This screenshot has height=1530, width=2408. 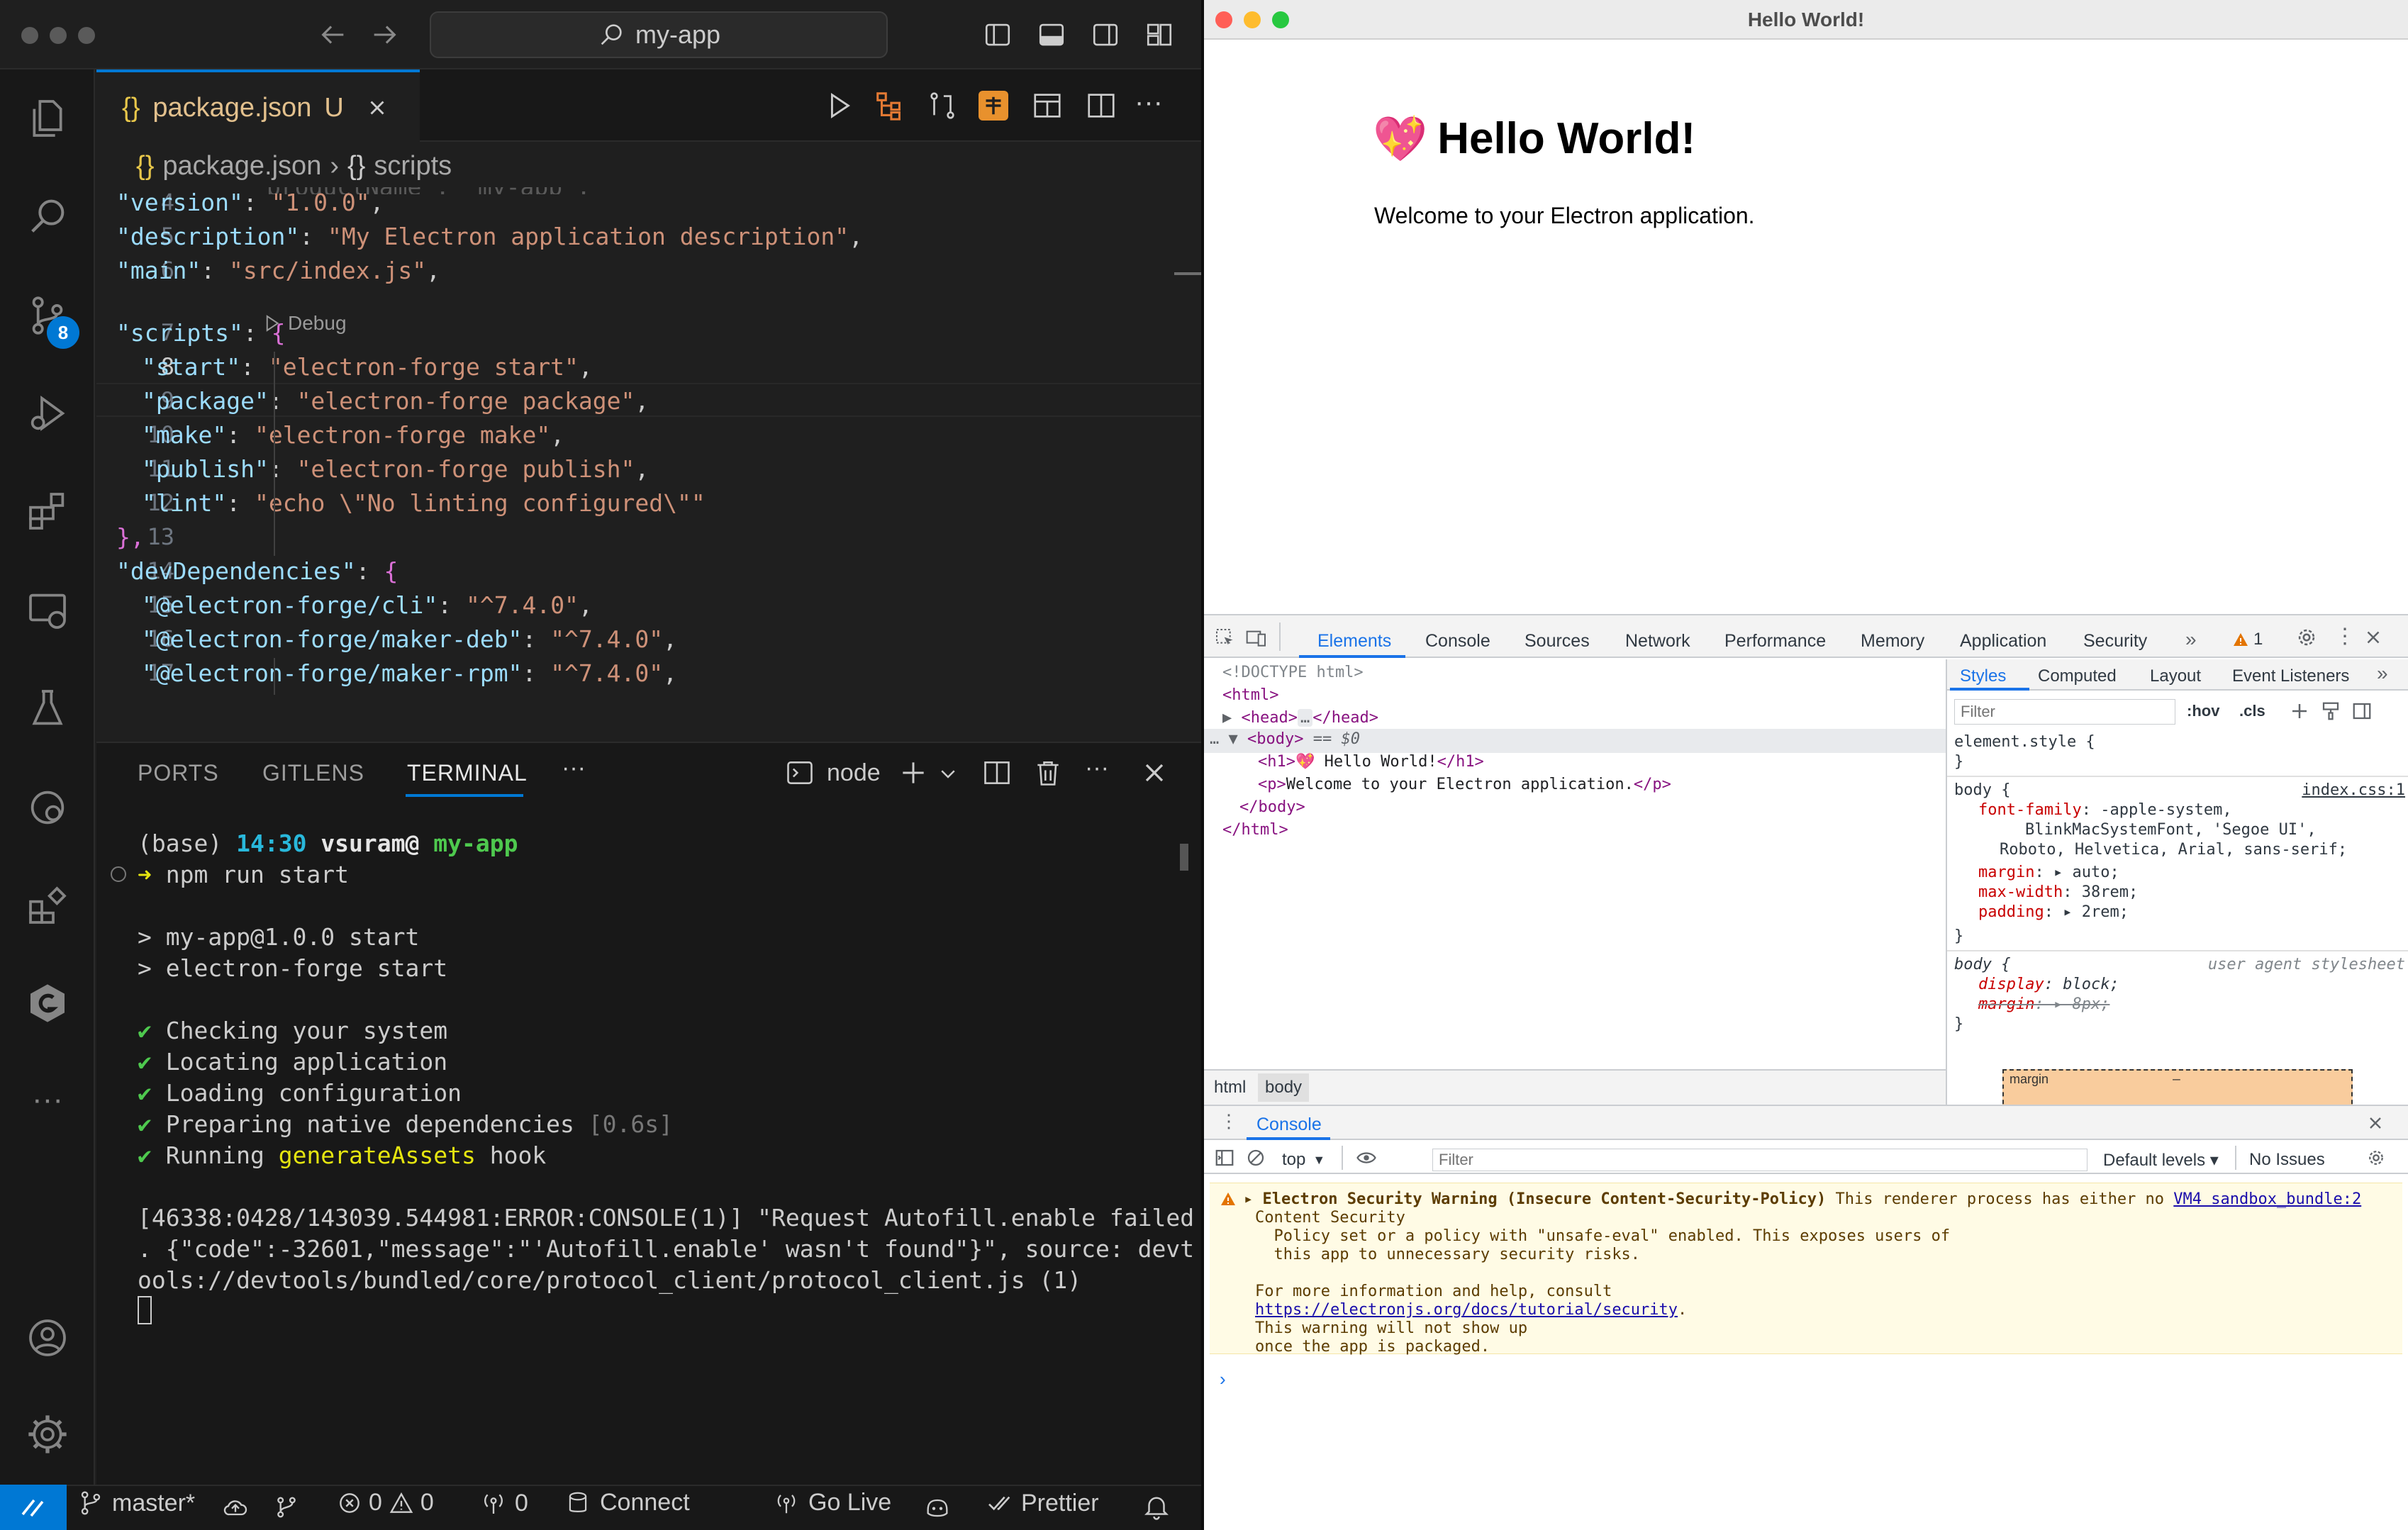 What do you see at coordinates (1371, 762) in the screenshot?
I see `dom-h1-node: <h1>💖 Hello World!</h1>` at bounding box center [1371, 762].